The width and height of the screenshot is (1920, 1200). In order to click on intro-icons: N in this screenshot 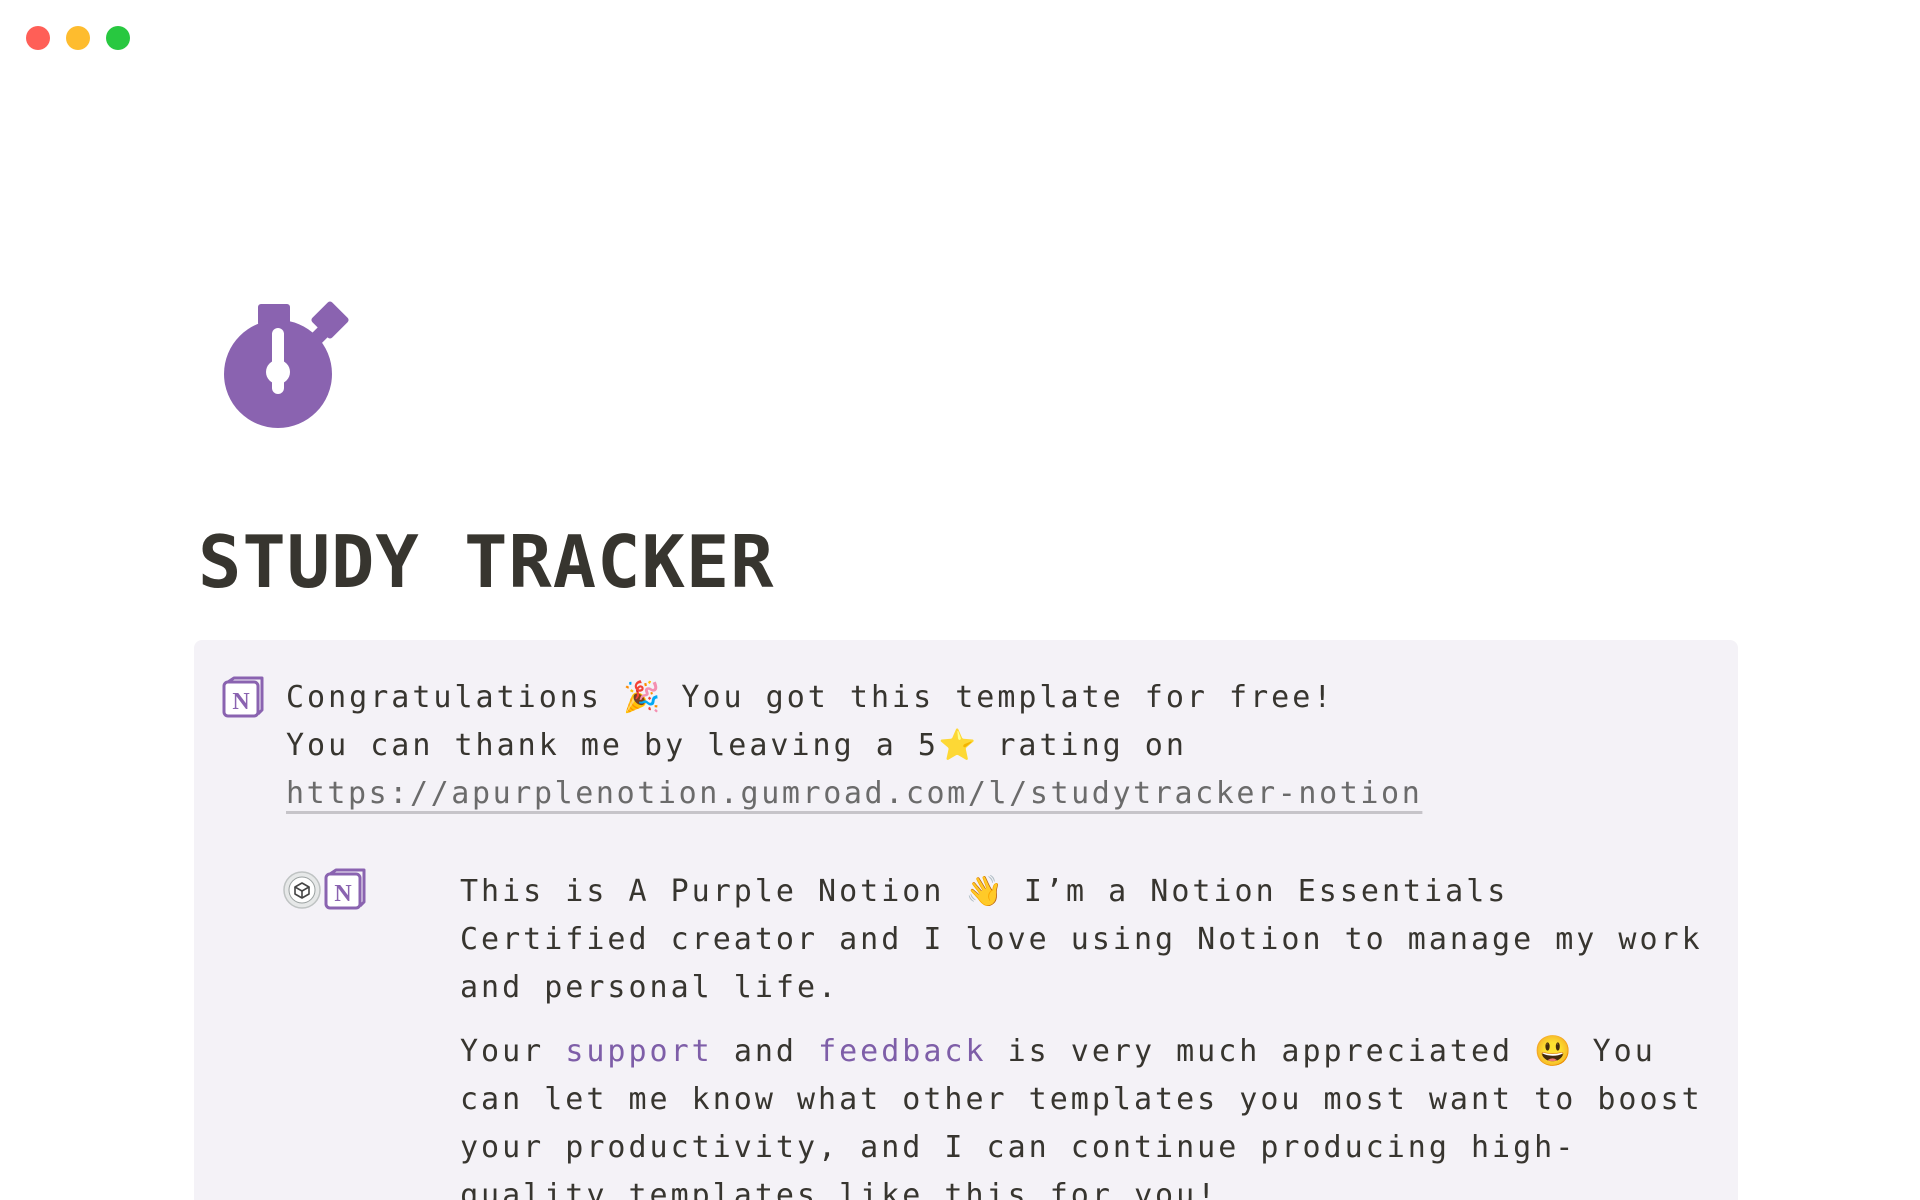, I will do `click(324, 890)`.